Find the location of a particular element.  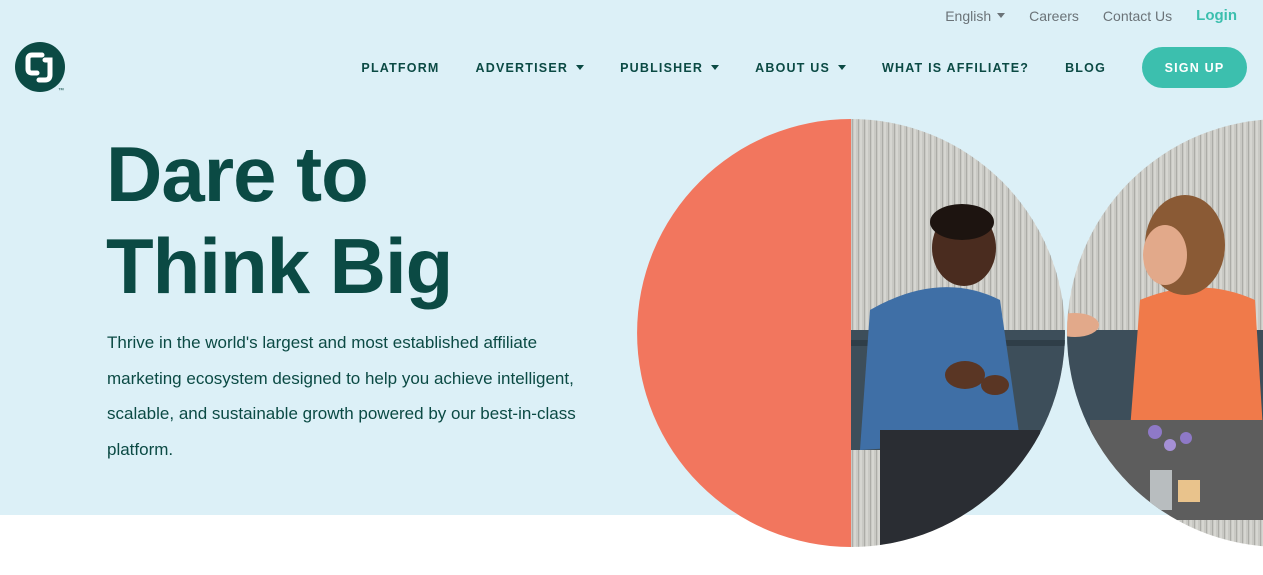

sign-up-button: SIGN UP is located at coordinates (1194, 67).